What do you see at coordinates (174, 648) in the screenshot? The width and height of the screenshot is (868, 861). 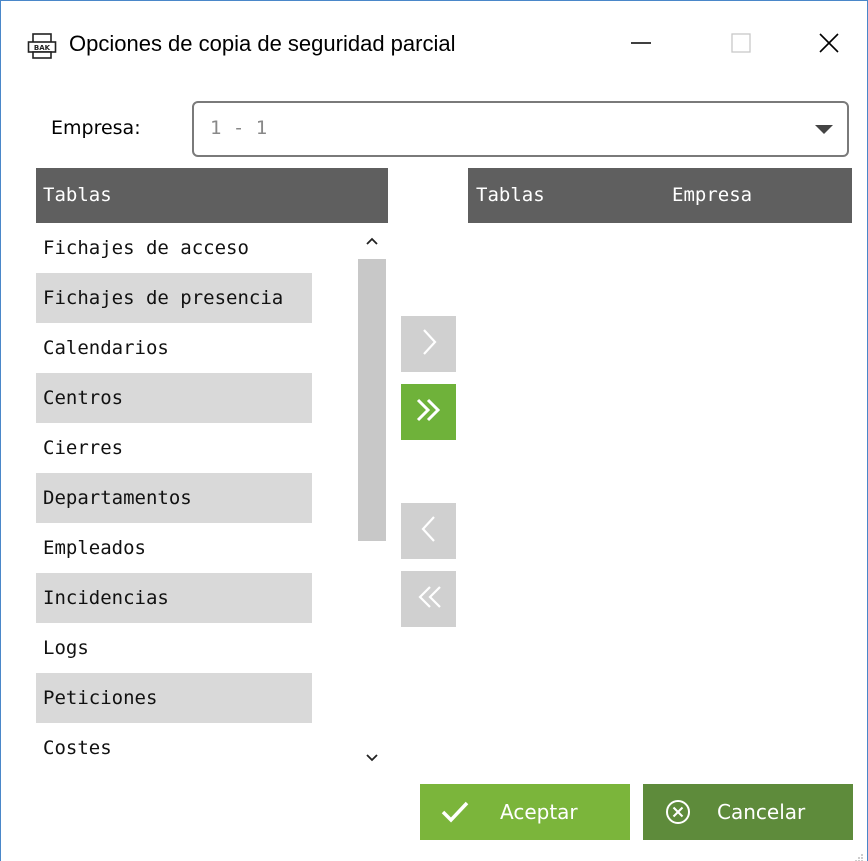 I see `list-item: Logs` at bounding box center [174, 648].